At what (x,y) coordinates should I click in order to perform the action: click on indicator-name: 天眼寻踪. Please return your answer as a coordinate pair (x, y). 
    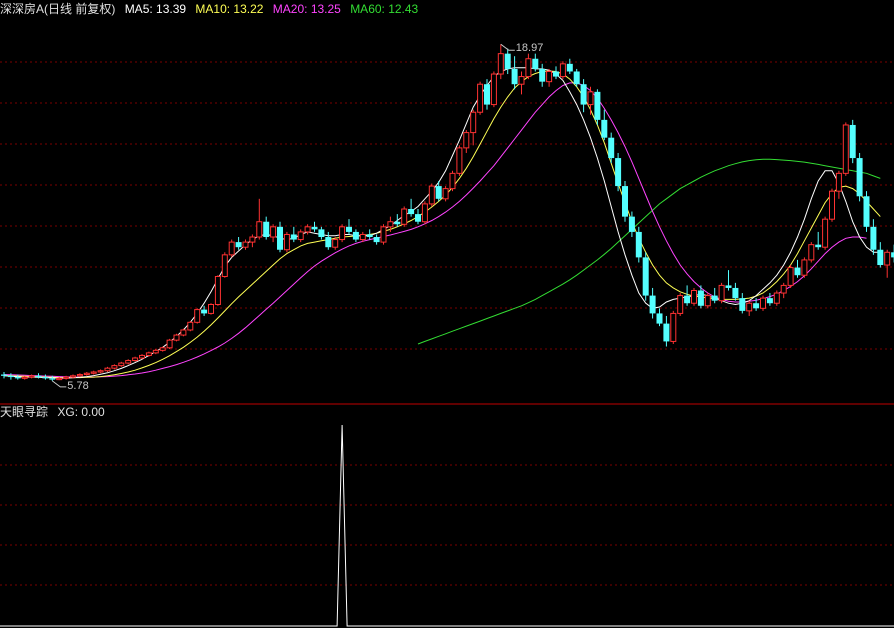
    Looking at the image, I should click on (24, 412).